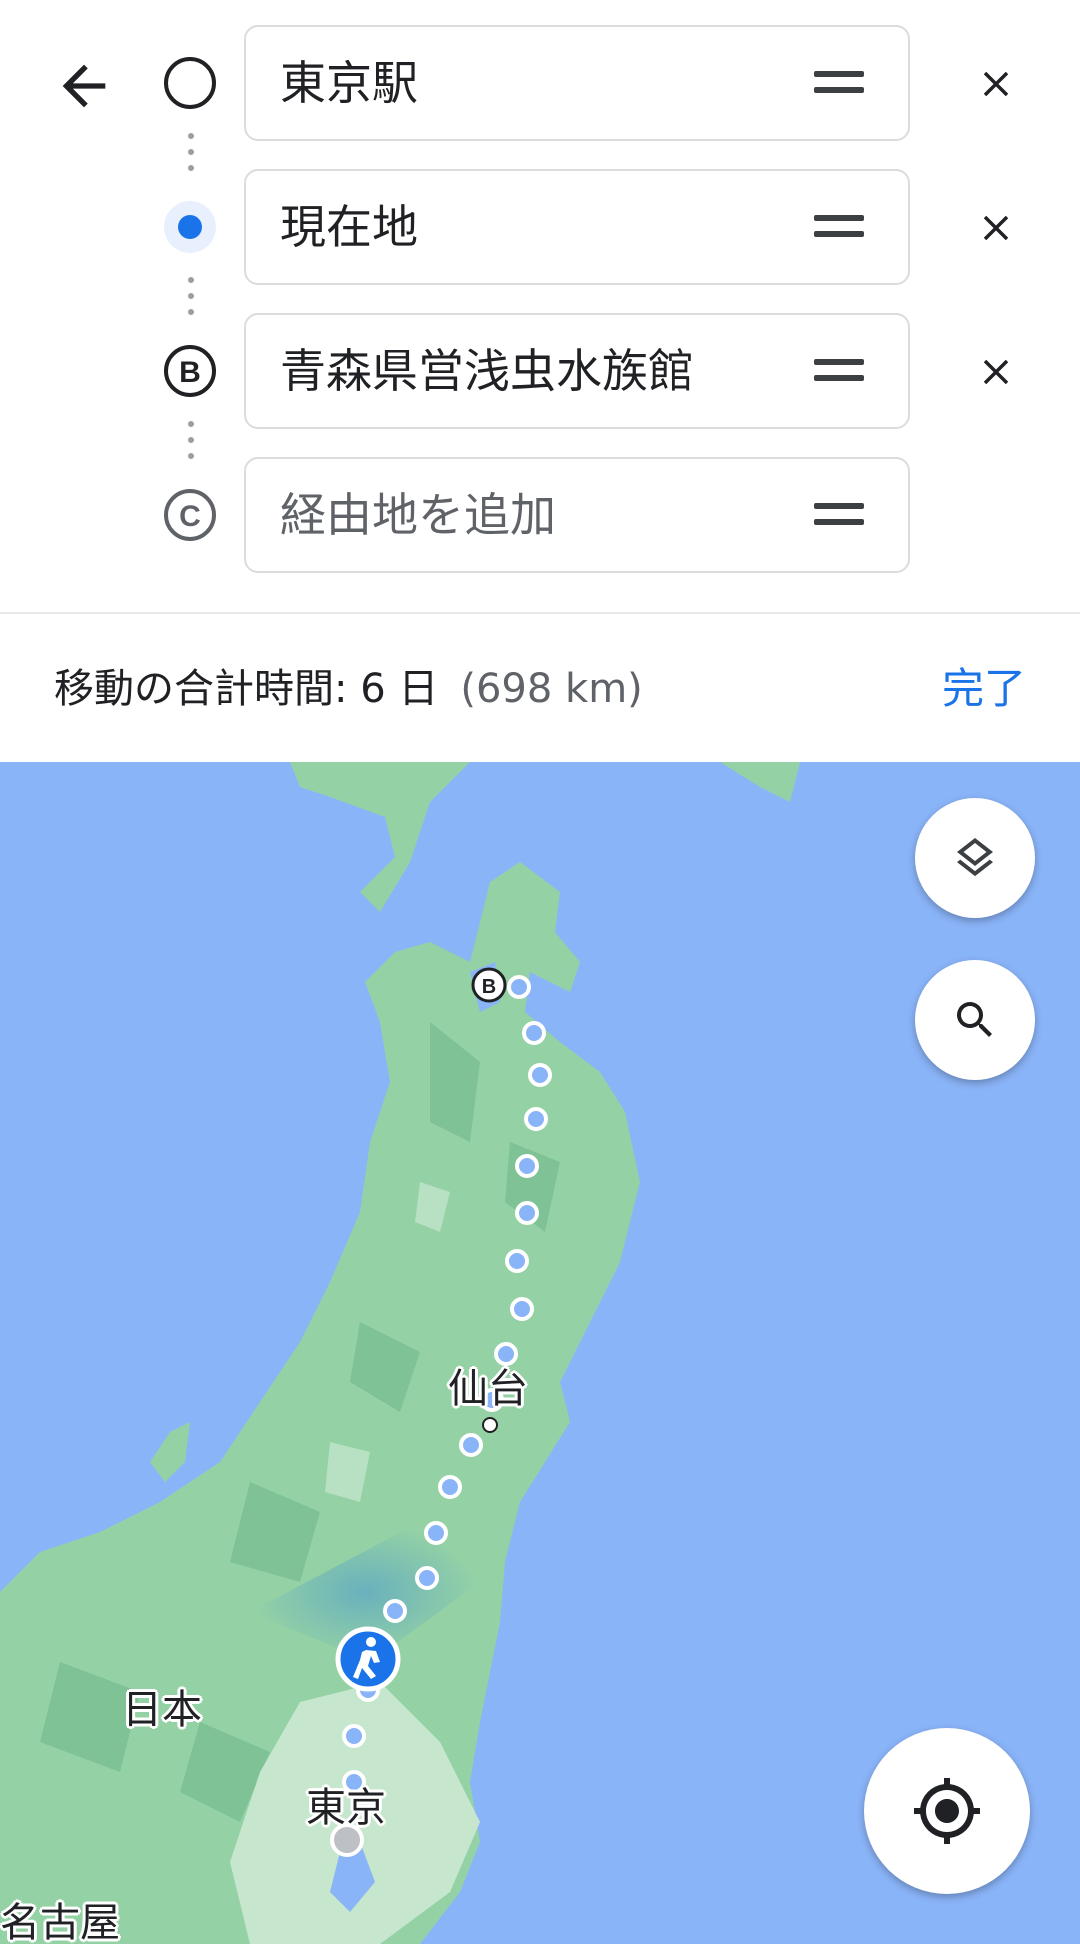 The width and height of the screenshot is (1080, 1944). I want to click on waypoint-row-add-stop: C 経由地を追加, so click(540, 516).